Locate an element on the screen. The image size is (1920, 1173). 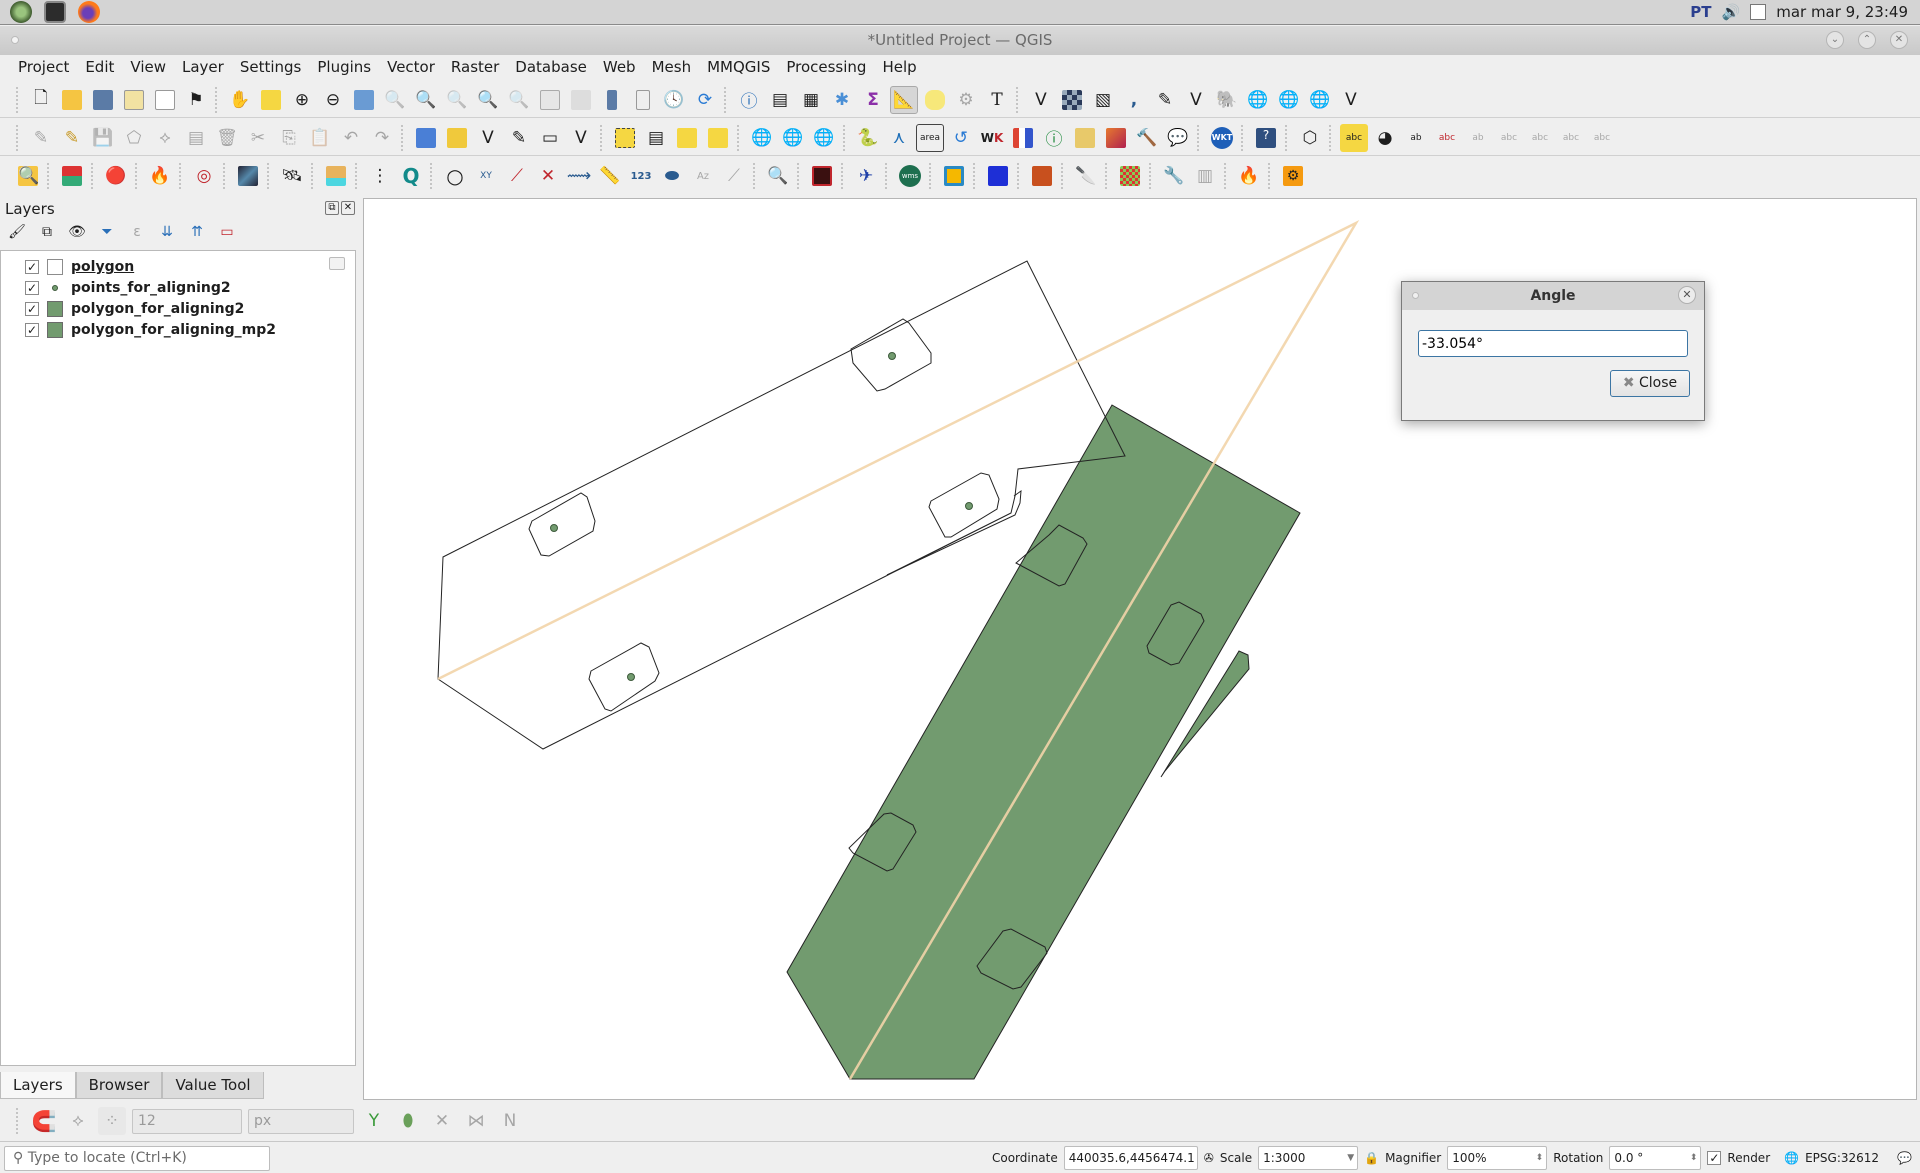
firefox-icon is located at coordinates (89, 12).